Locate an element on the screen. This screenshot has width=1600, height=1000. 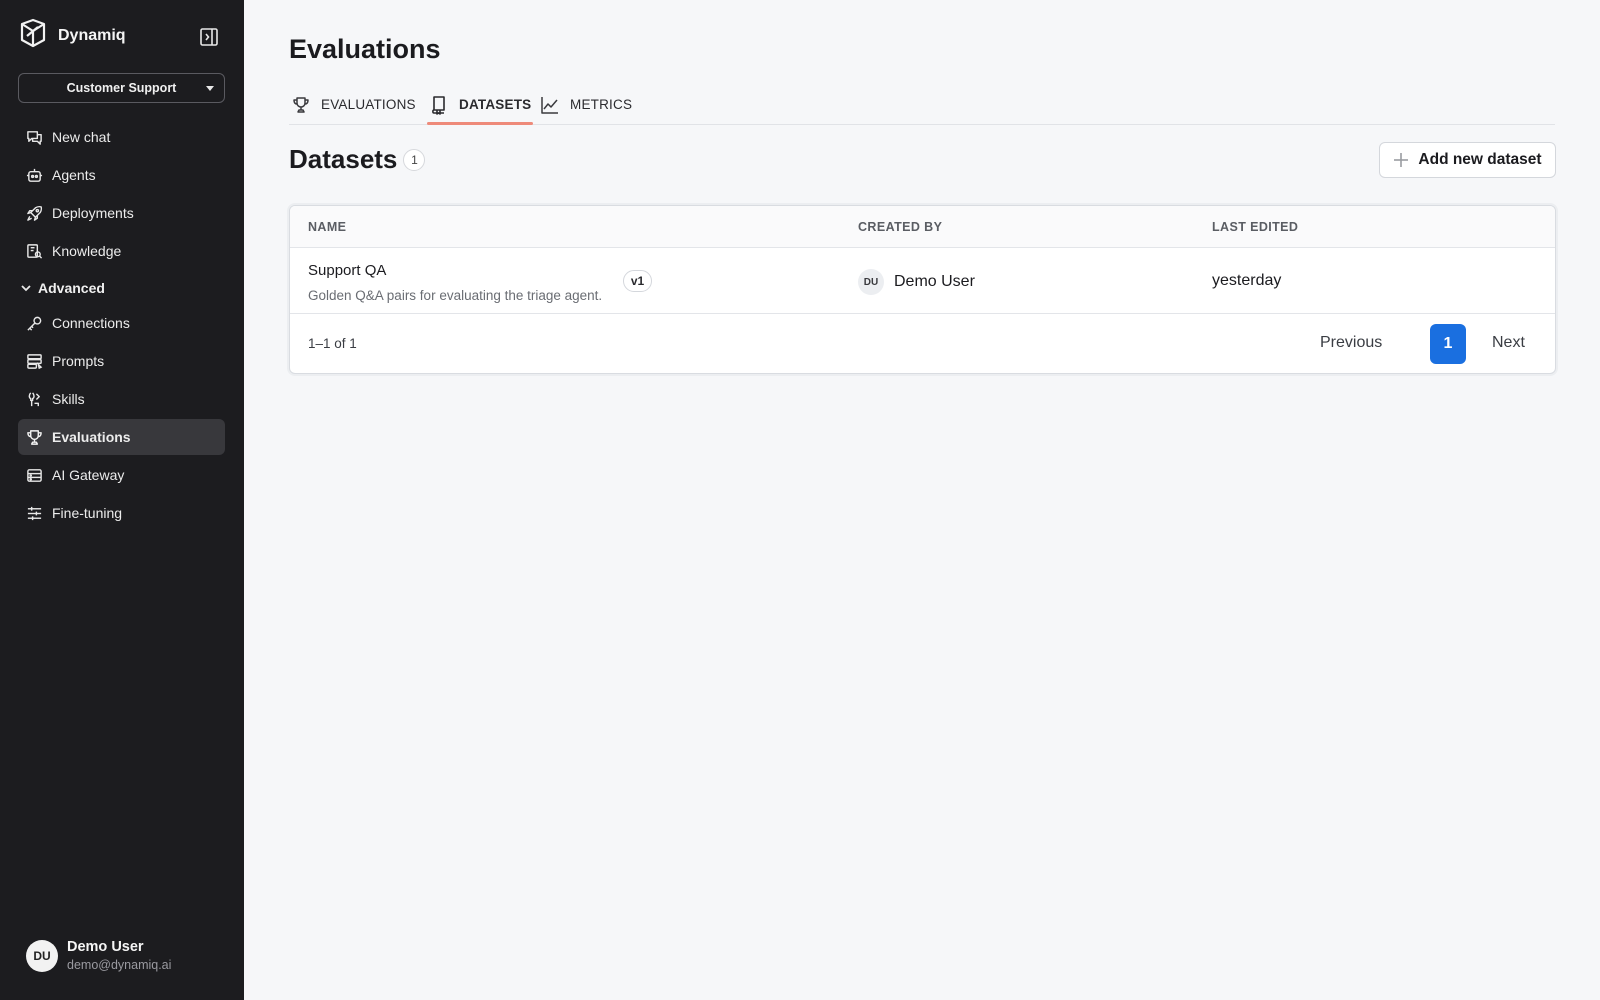
workspace-select-label: Customer Support is located at coordinates (121, 88).